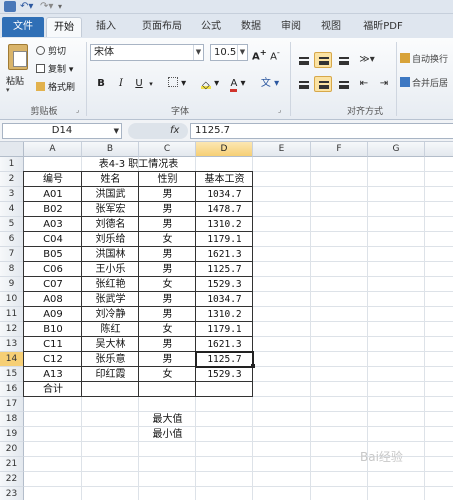  Describe the element at coordinates (12, 254) in the screenshot. I see `row-header-7: 7` at that location.